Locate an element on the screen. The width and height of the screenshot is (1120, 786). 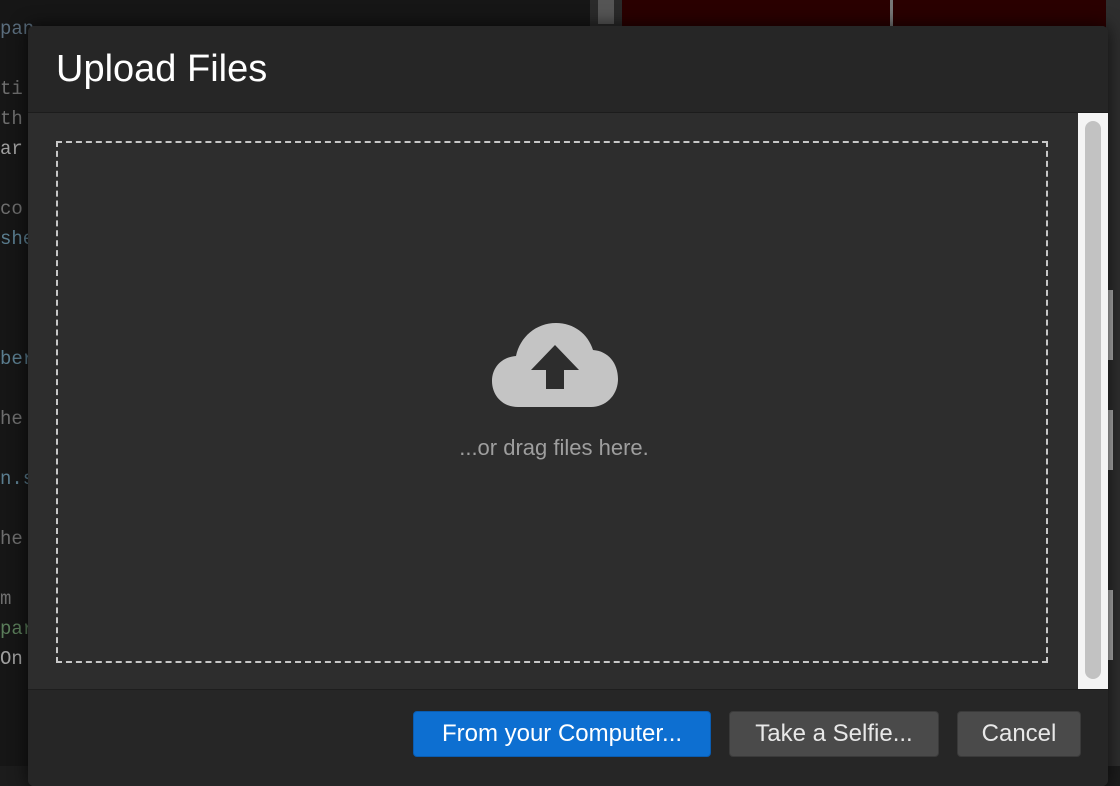
preview-edge is located at coordinates (1113, 383).